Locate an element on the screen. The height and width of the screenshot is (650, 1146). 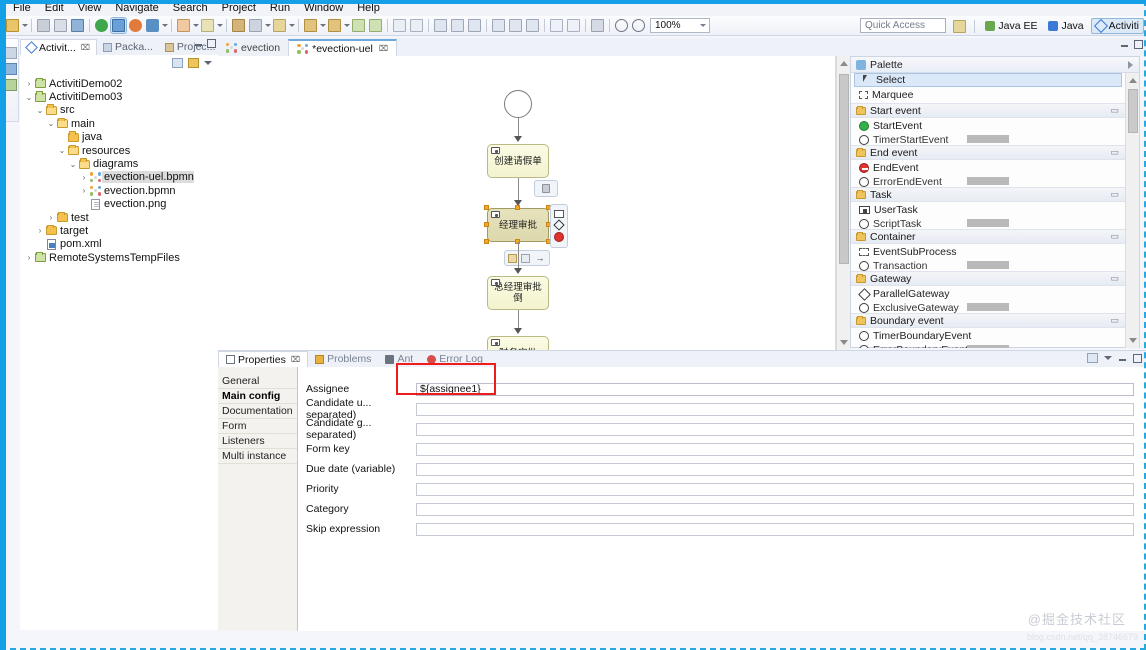
forward-icon is located at coordinates (334, 25).